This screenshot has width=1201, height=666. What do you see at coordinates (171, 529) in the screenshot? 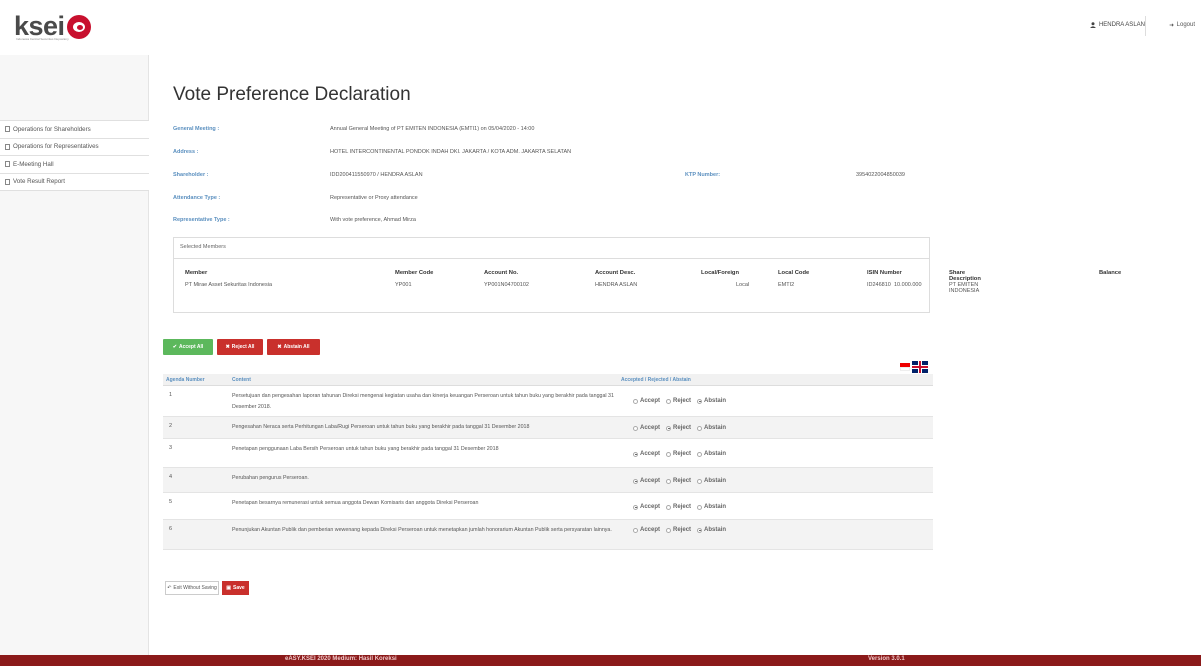
I see `agenda-number: 6` at bounding box center [171, 529].